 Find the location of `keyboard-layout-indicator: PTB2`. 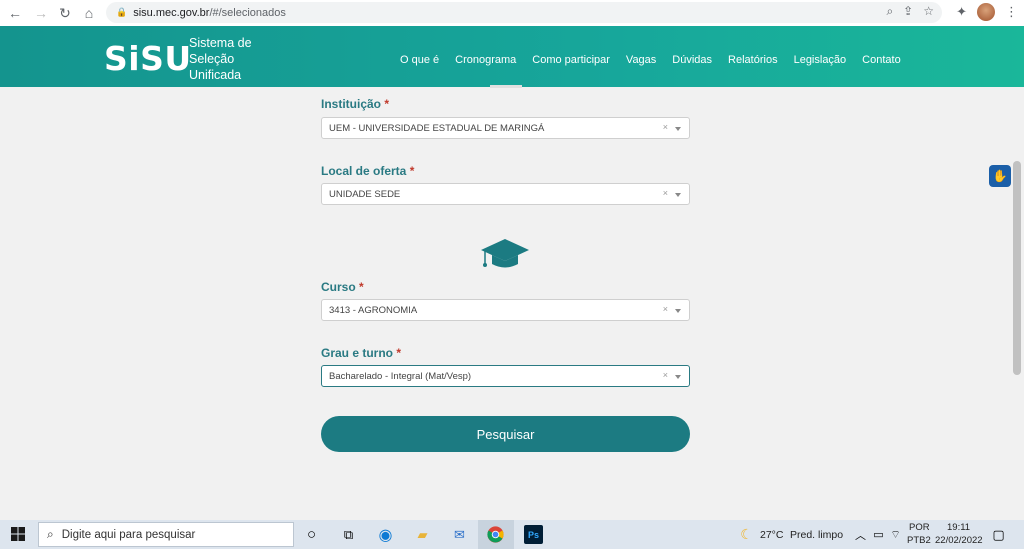

keyboard-layout-indicator: PTB2 is located at coordinates (919, 540).